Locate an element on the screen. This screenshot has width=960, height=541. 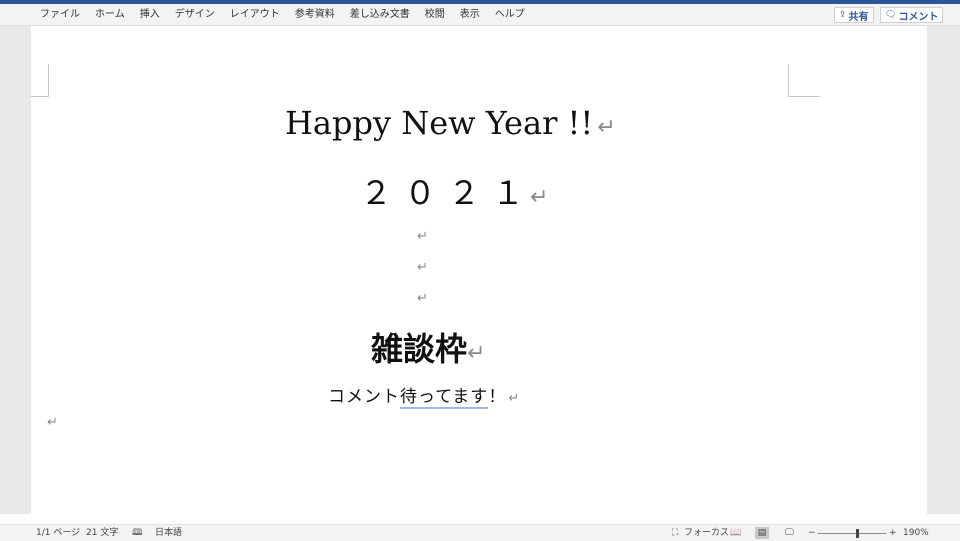
tab-insert: 挿入 is located at coordinates (150, 14).